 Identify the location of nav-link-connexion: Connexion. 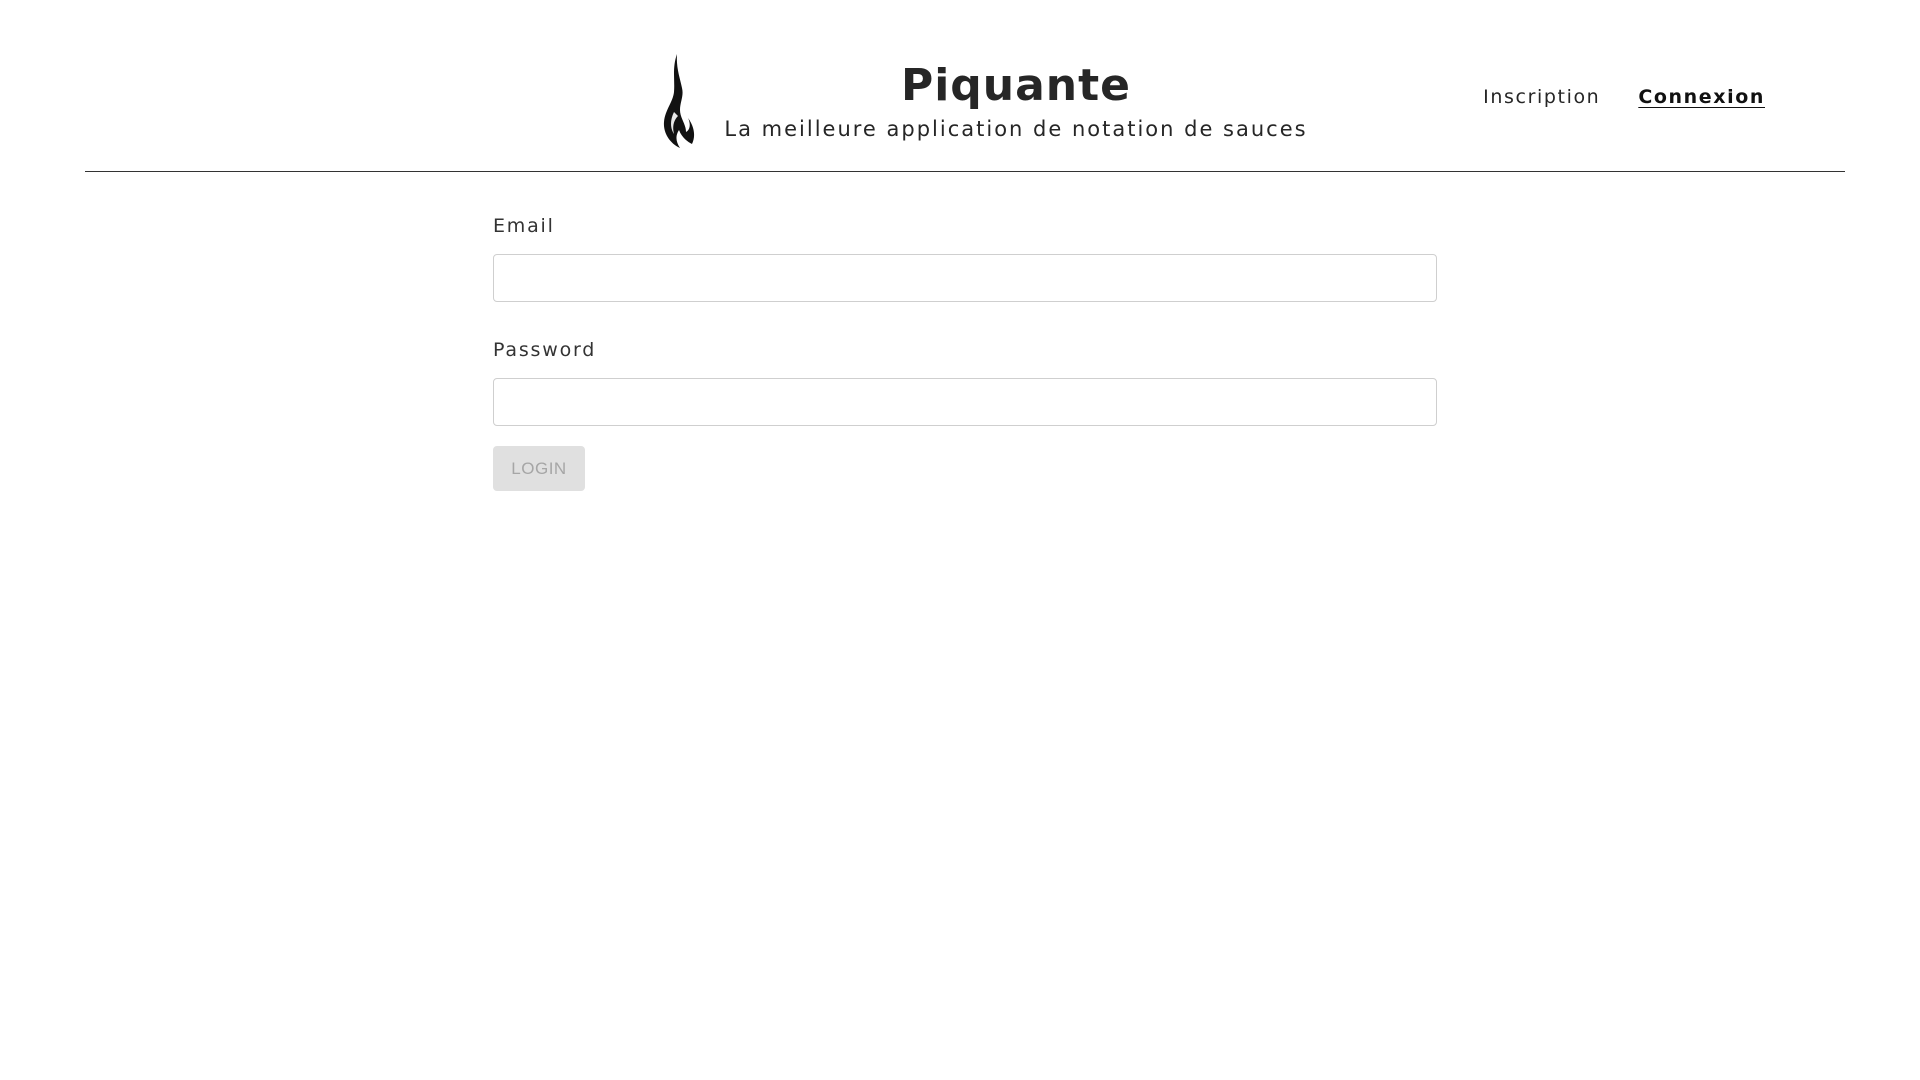
(1701, 97).